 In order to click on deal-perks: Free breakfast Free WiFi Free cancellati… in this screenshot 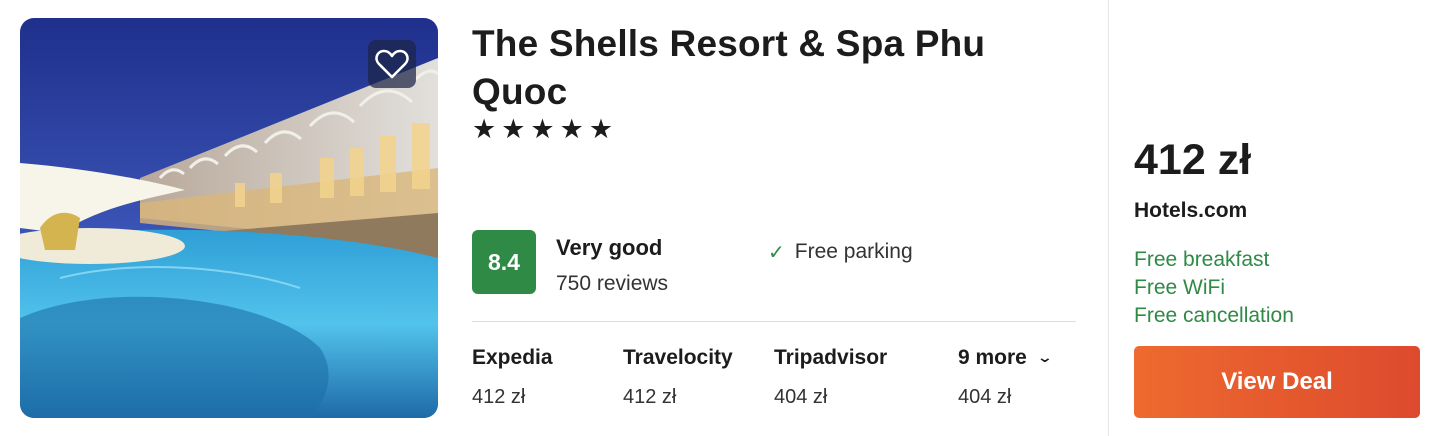, I will do `click(1214, 288)`.